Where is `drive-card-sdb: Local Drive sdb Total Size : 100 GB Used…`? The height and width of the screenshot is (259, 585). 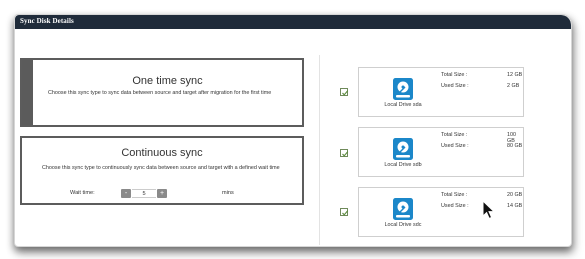
drive-card-sdb: Local Drive sdb Total Size : 100 GB Used… is located at coordinates (441, 152).